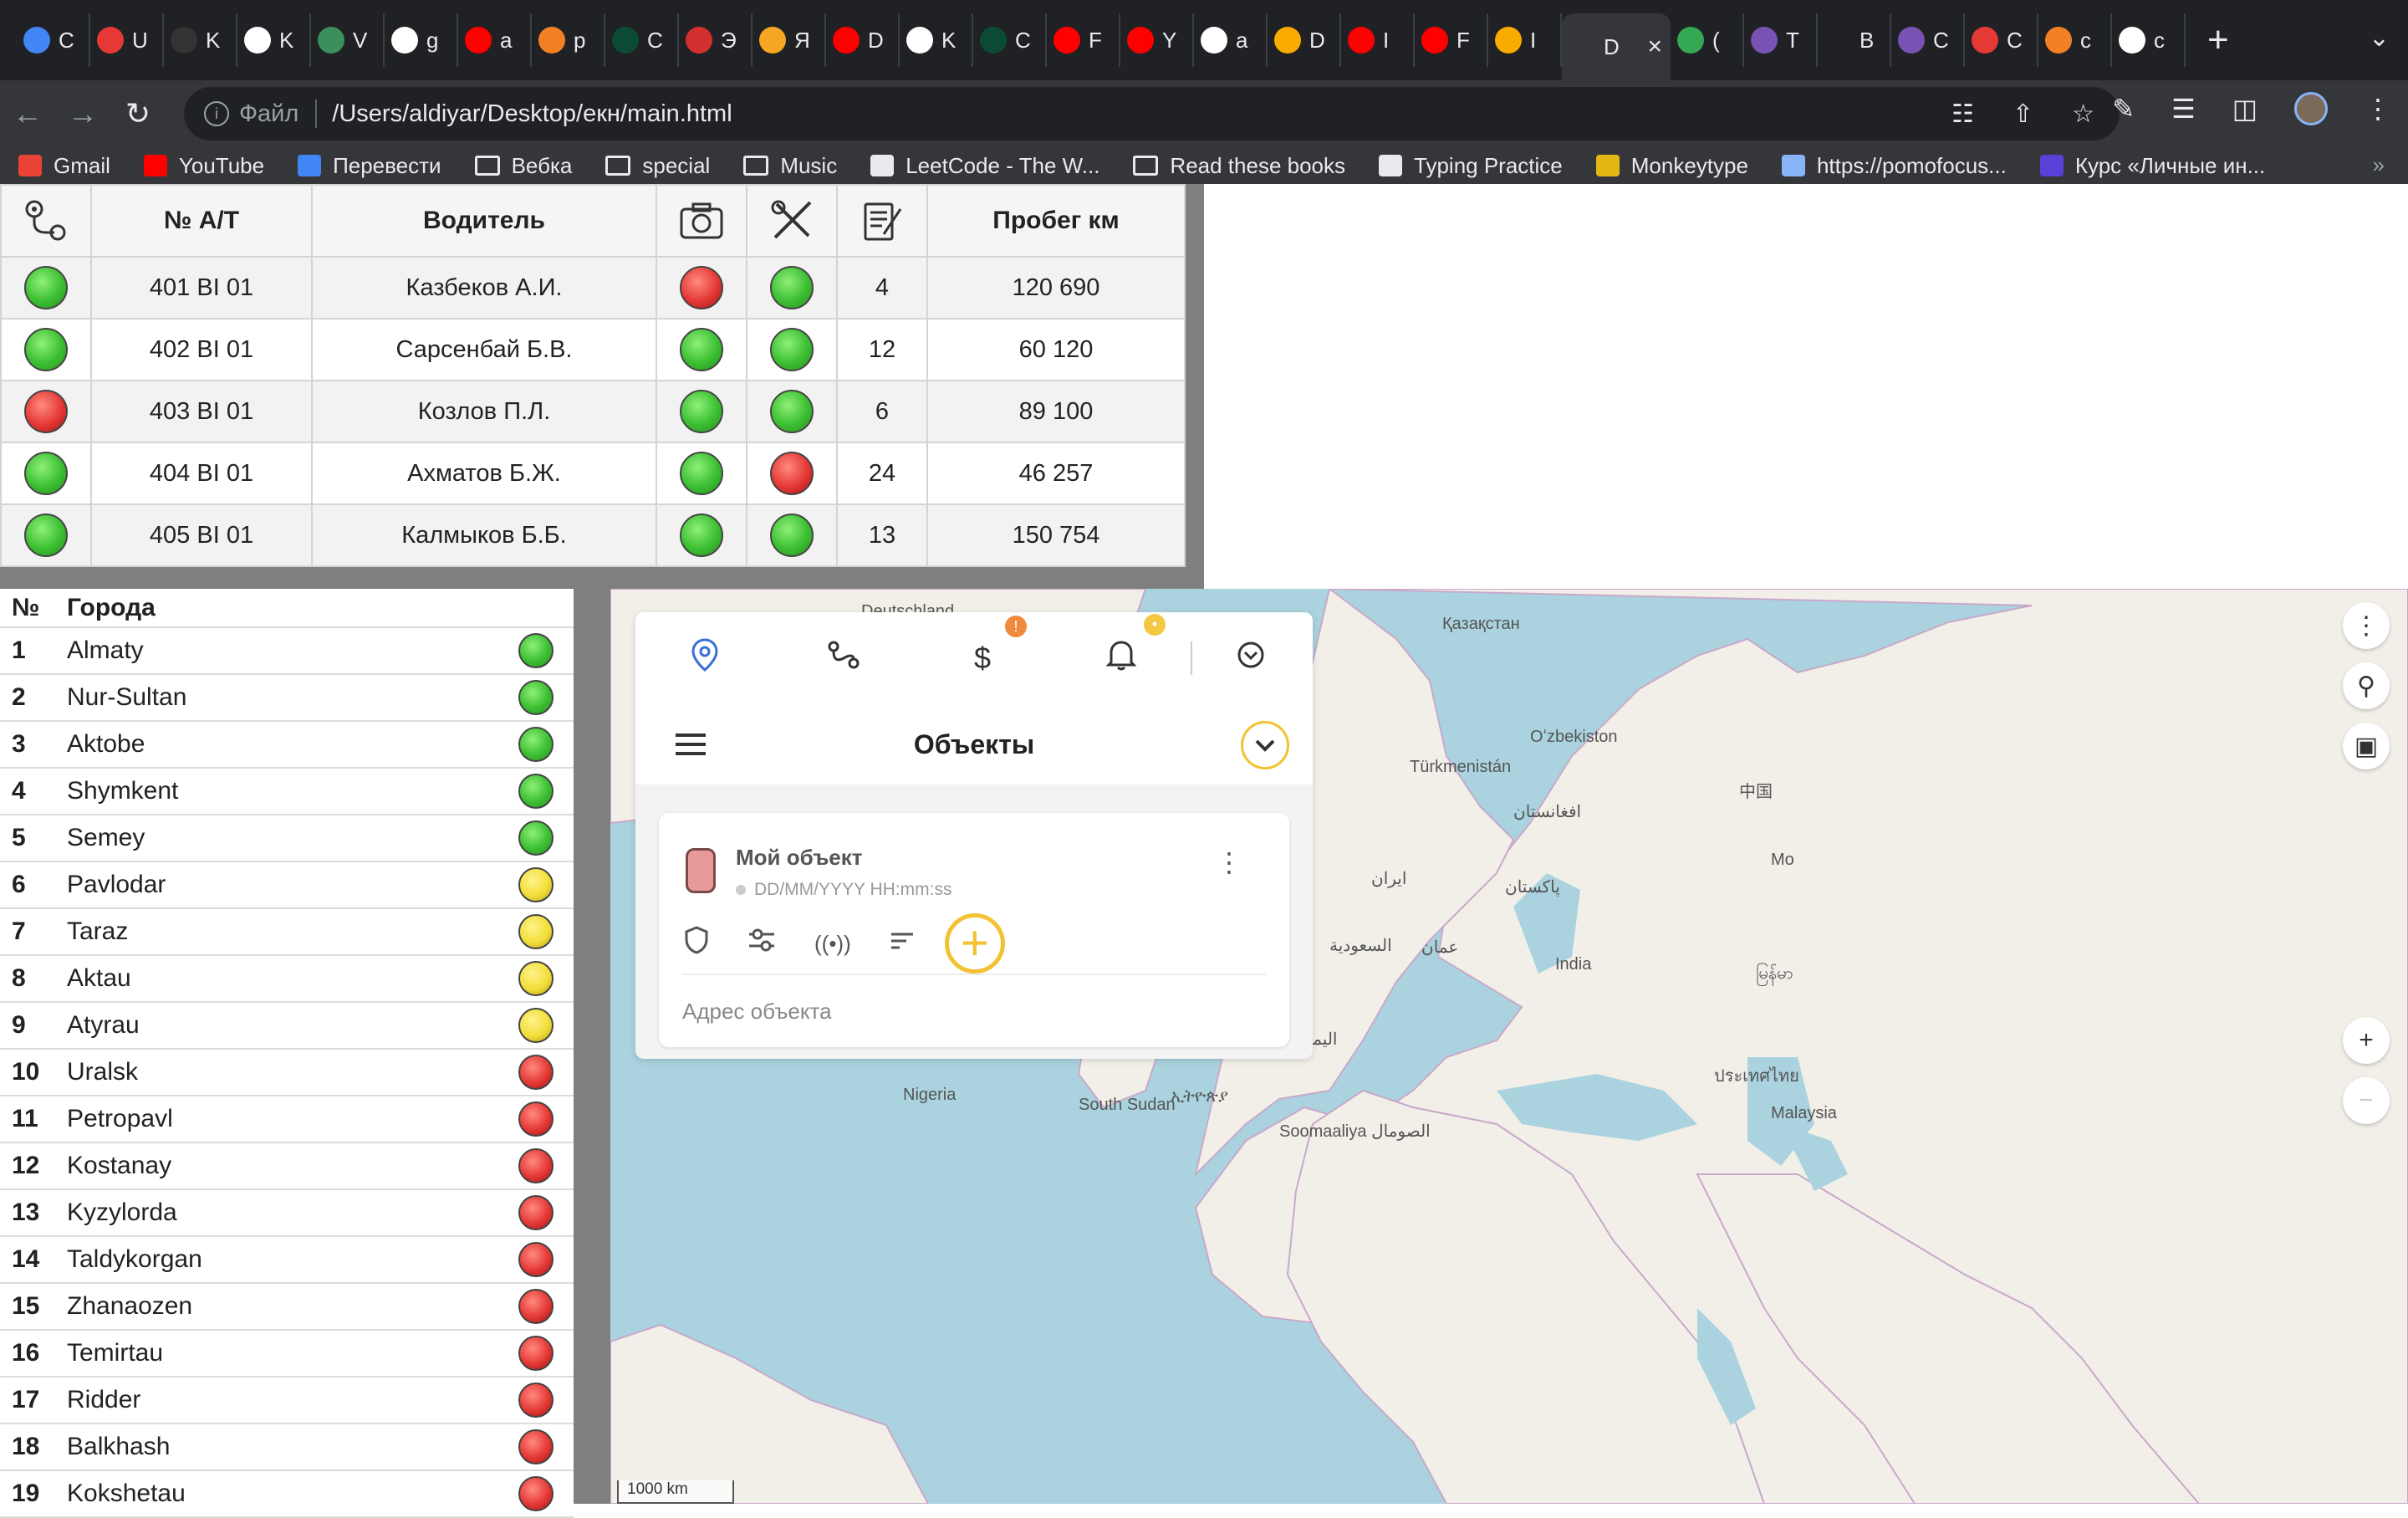 The image size is (2408, 1518). Describe the element at coordinates (2367, 1040) in the screenshot. I see `zoom-in-button: +` at that location.